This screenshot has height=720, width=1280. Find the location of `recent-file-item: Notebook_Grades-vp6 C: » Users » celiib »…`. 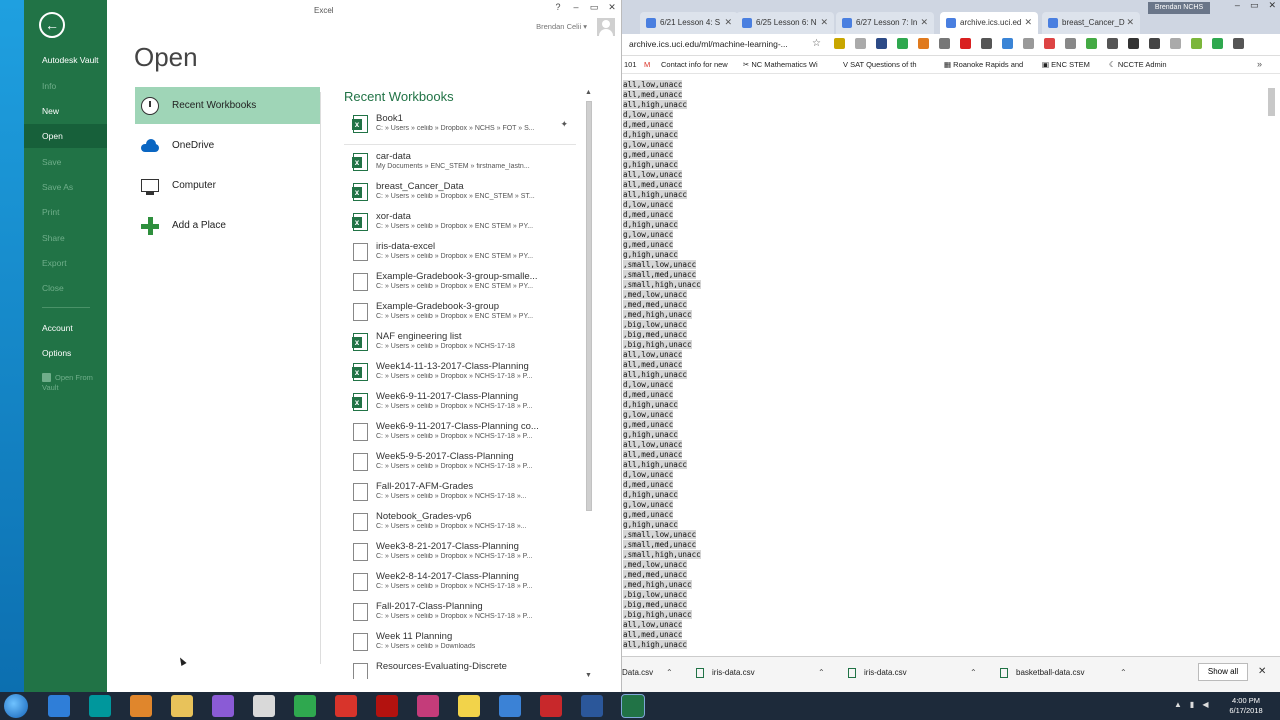

recent-file-item: Notebook_Grades-vp6 C: » Users » celiib »… is located at coordinates (460, 524).